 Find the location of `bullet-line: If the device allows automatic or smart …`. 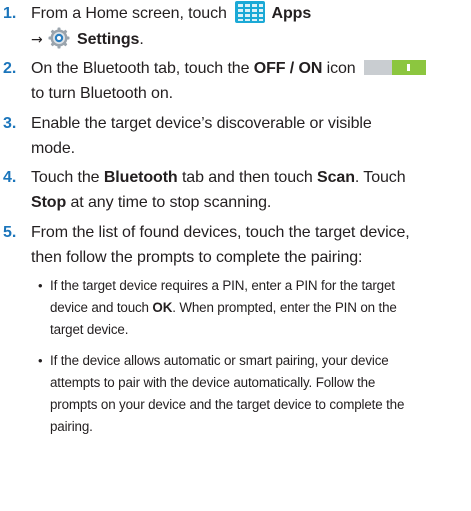

bullet-line: If the device allows automatic or smart … is located at coordinates (219, 360).